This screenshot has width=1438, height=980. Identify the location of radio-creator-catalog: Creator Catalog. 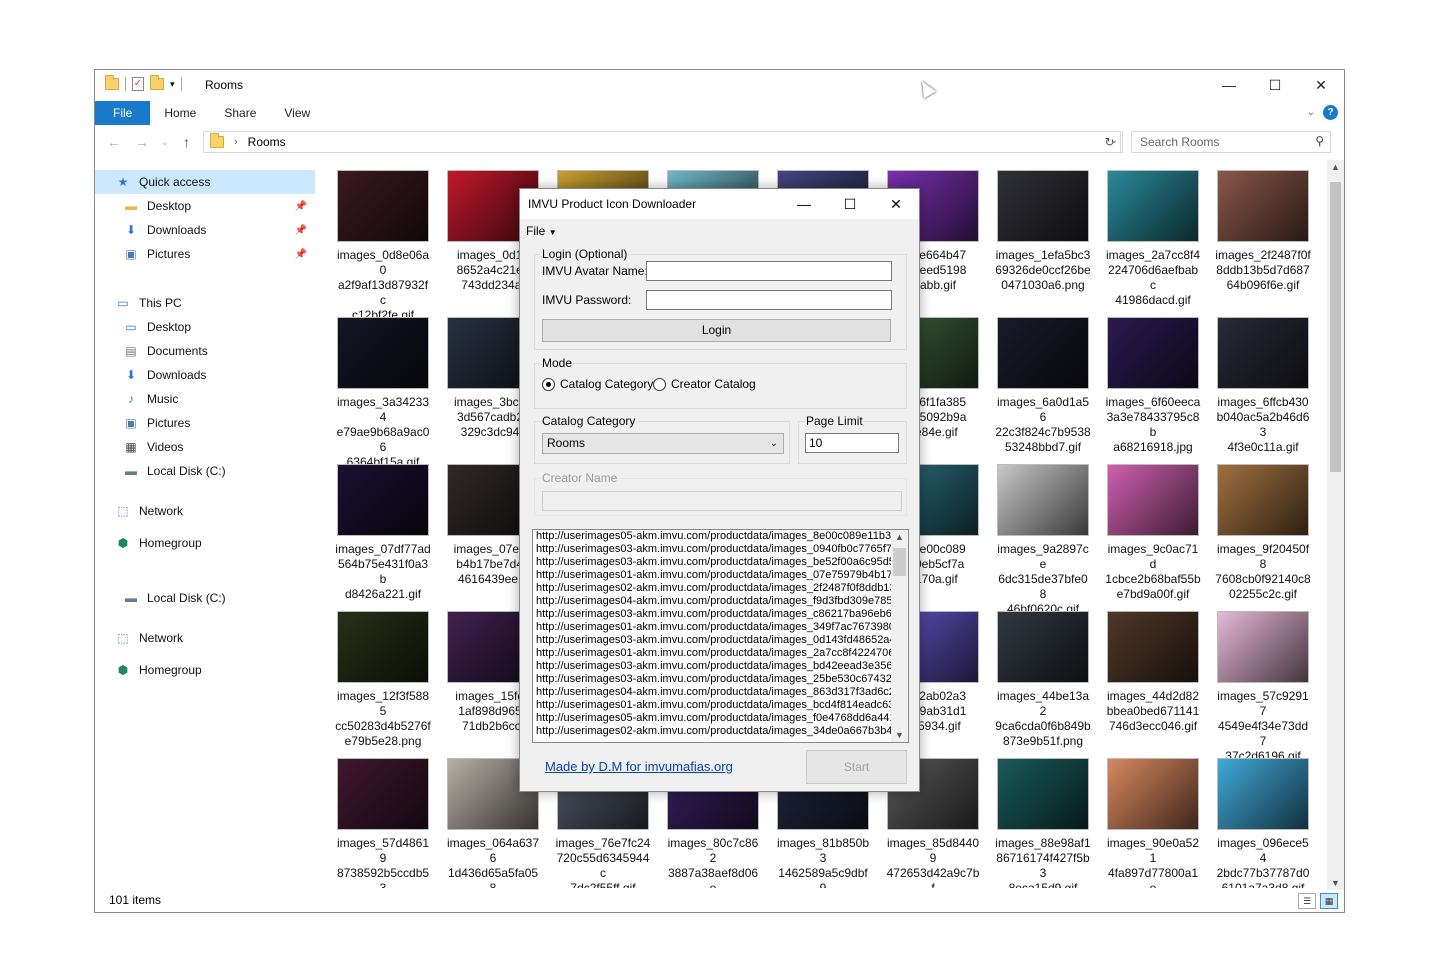
(704, 384).